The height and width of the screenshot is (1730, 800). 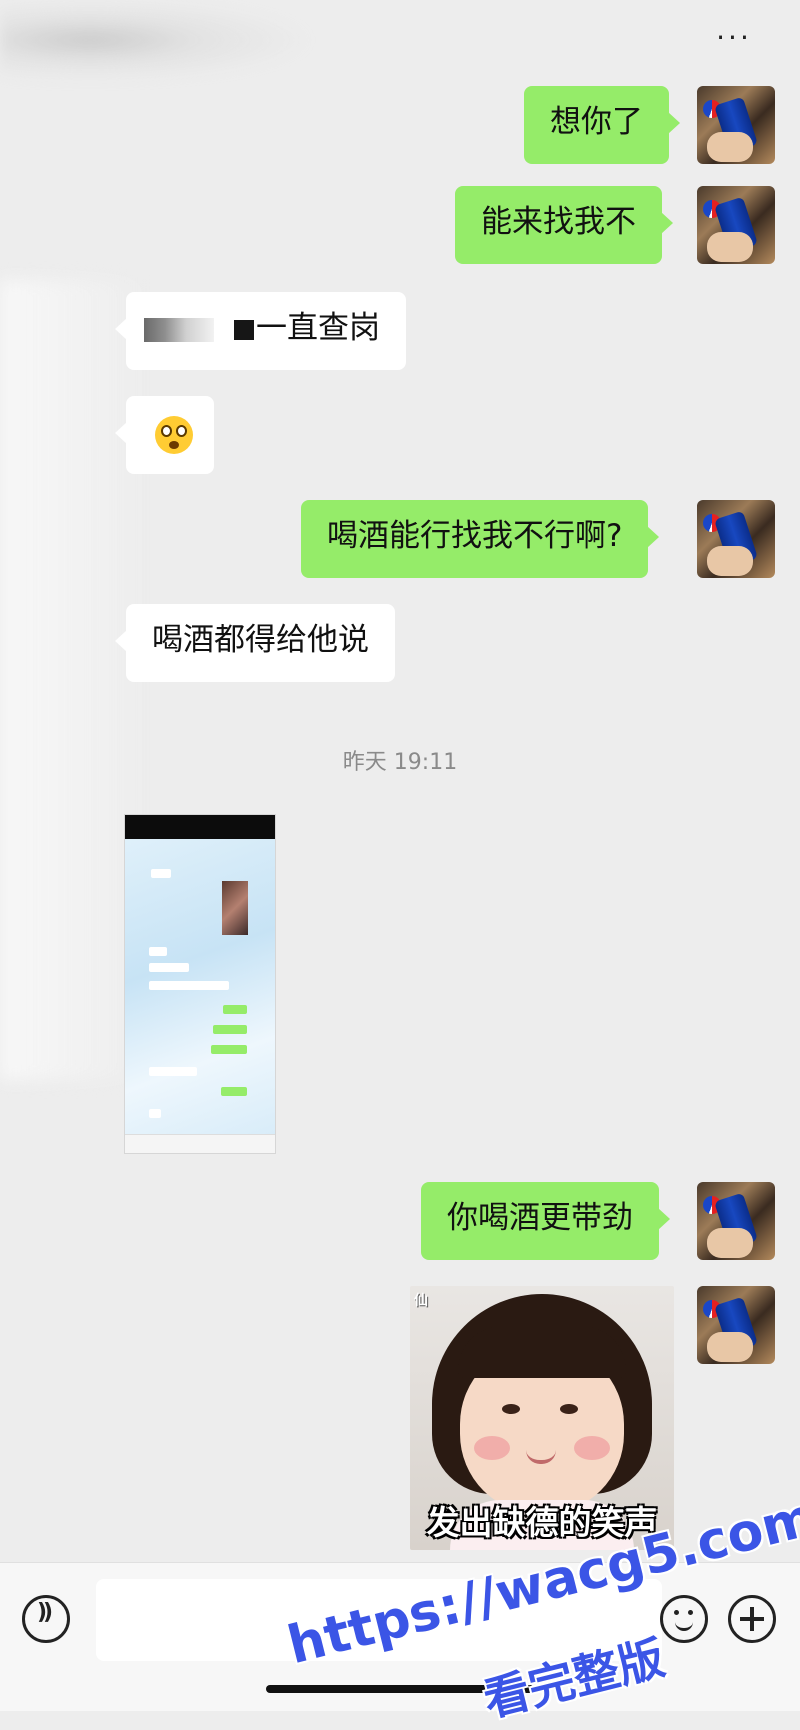 What do you see at coordinates (734, 40) in the screenshot?
I see `more-options-icon: ···` at bounding box center [734, 40].